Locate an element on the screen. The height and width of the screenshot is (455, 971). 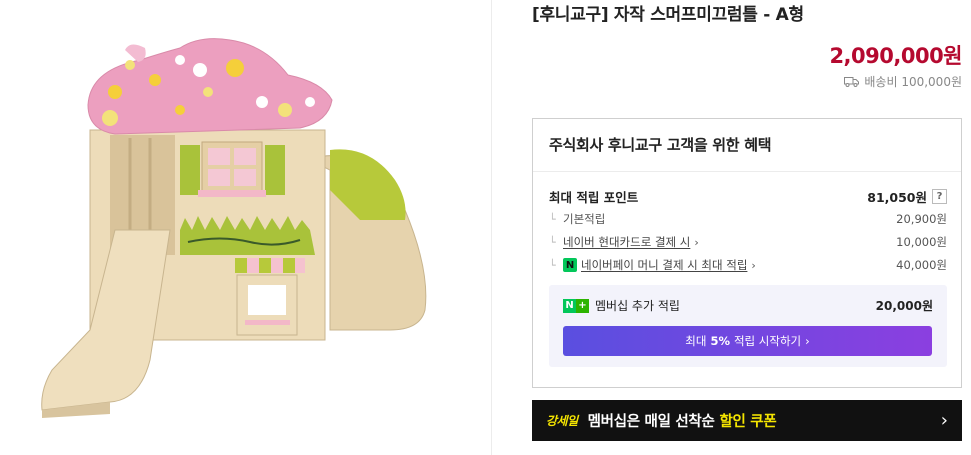
membership-row: N + 멤버십 추가 적립 20,000원 is located at coordinates (748, 305).